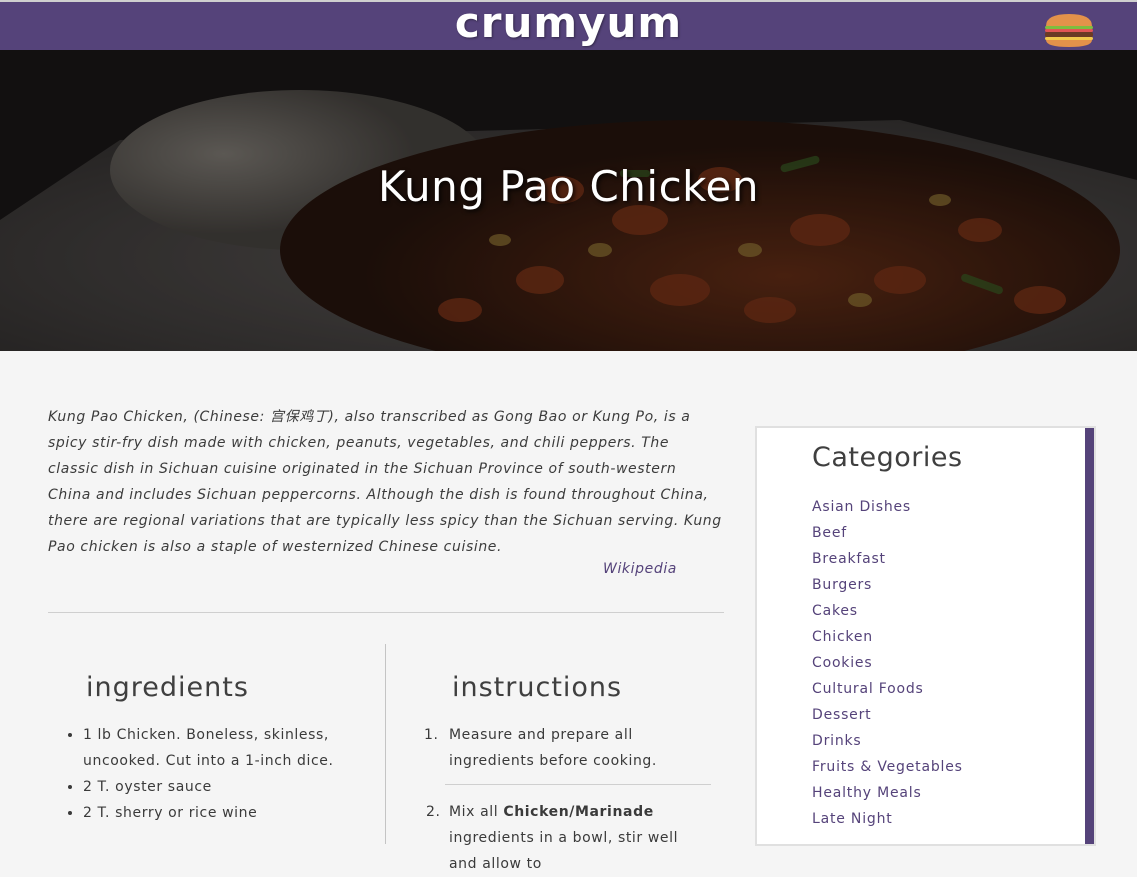 The height and width of the screenshot is (877, 1137). Describe the element at coordinates (887, 793) in the screenshot. I see `category-link: Healthy Meals` at that location.